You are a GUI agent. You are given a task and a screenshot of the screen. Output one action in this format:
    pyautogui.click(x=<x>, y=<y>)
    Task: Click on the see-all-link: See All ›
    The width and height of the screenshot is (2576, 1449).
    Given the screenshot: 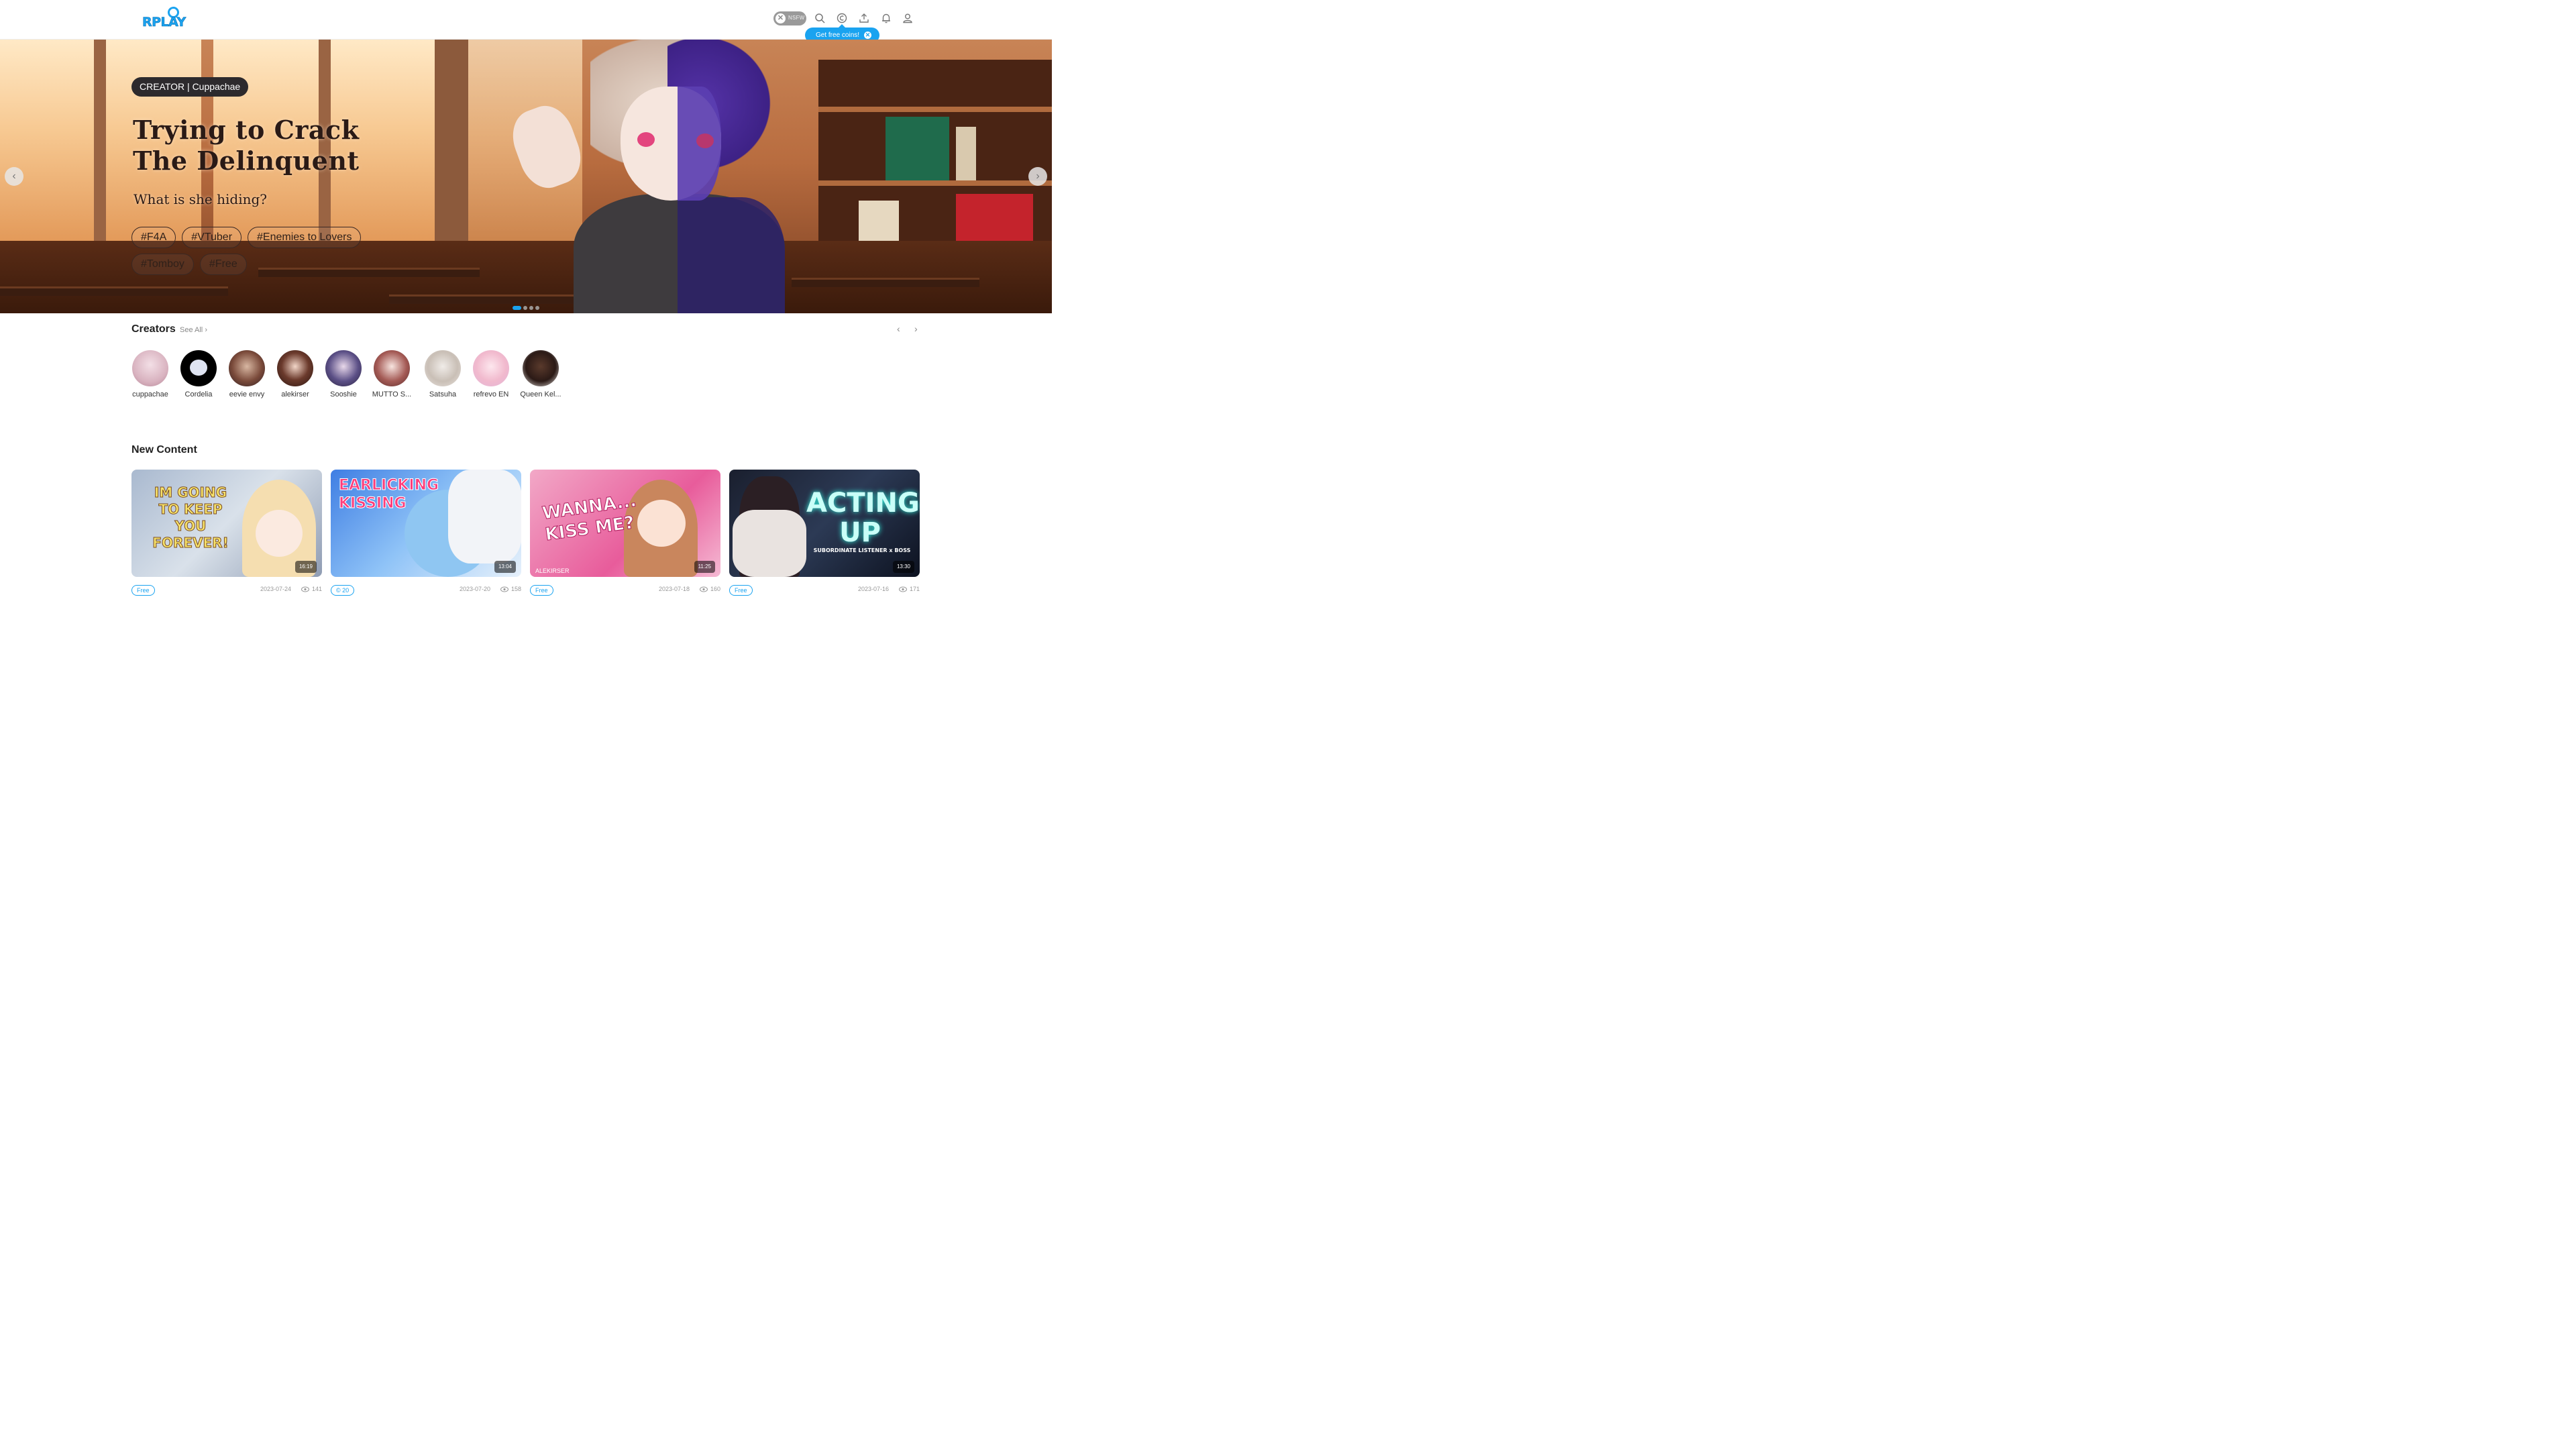 What is the action you would take?
    pyautogui.click(x=193, y=330)
    